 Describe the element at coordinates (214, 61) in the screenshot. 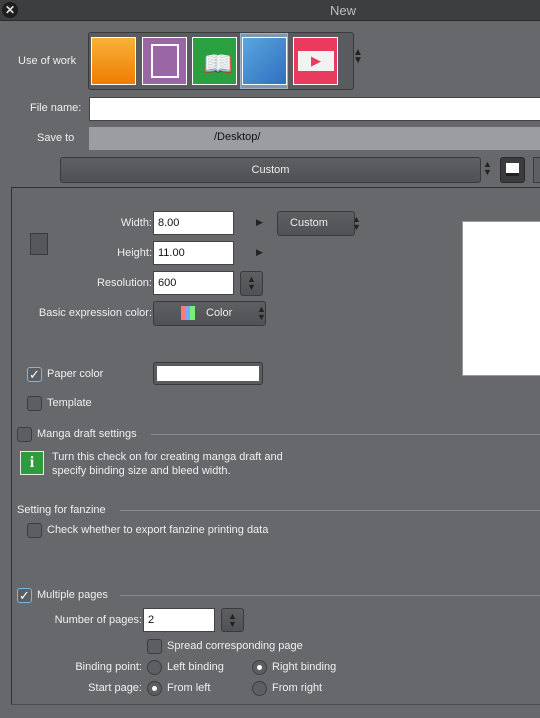

I see `book-icon: 📖` at that location.